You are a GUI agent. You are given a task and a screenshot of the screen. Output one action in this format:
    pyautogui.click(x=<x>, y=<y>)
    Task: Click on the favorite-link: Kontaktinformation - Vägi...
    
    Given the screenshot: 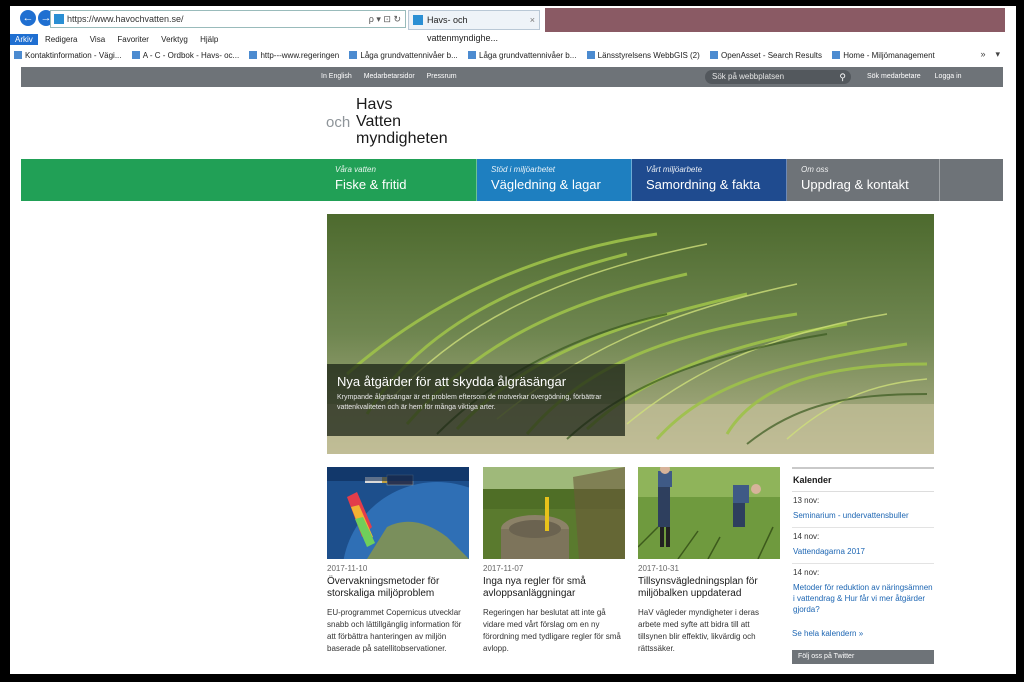 What is the action you would take?
    pyautogui.click(x=68, y=55)
    